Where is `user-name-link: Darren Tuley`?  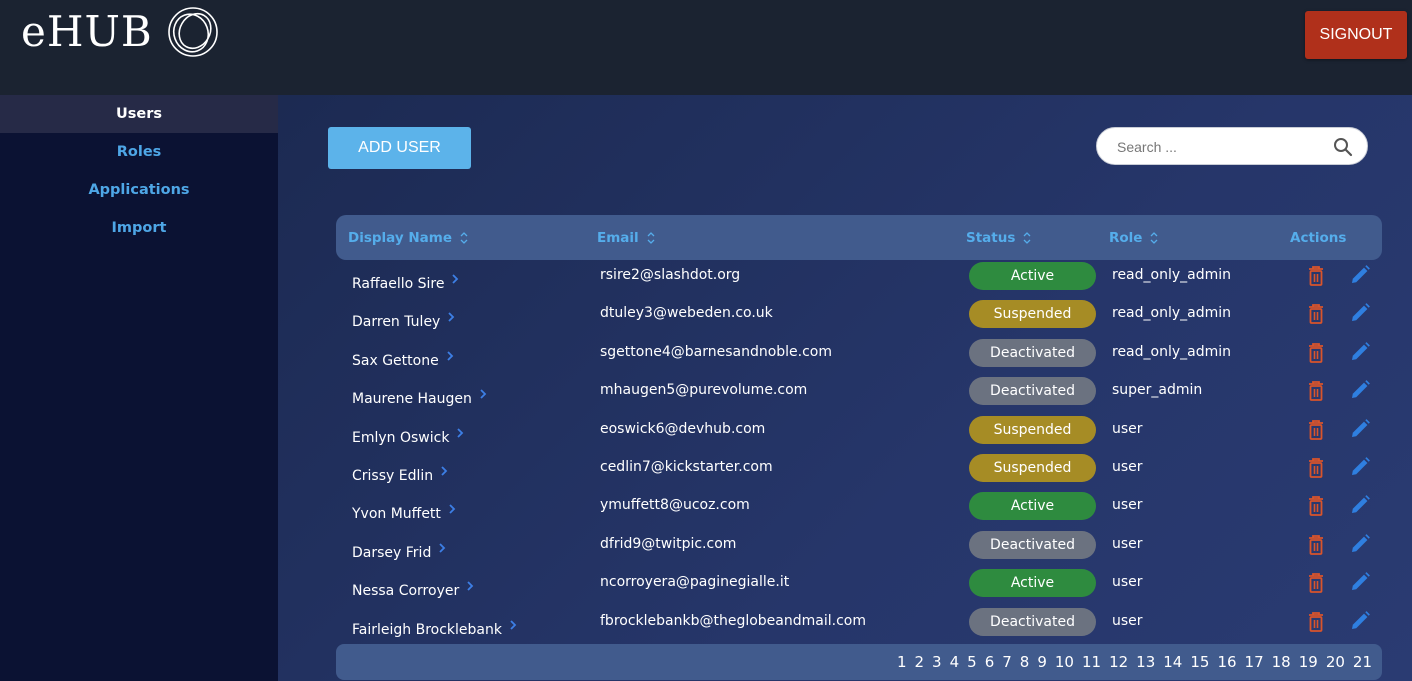
user-name-link: Darren Tuley is located at coordinates (404, 320).